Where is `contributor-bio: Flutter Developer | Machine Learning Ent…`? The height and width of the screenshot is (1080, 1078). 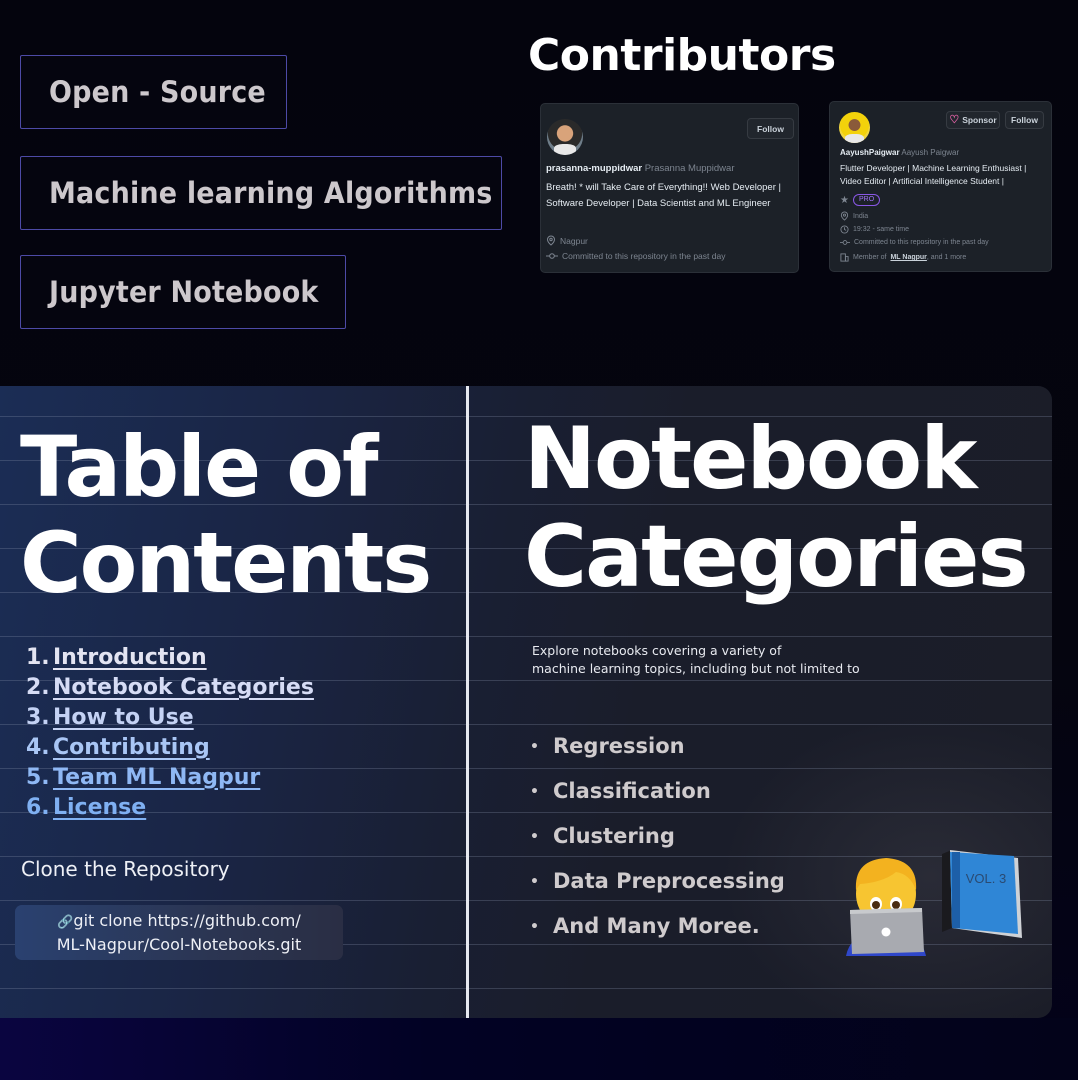
contributor-bio: Flutter Developer | Machine Learning Ent… is located at coordinates (933, 174).